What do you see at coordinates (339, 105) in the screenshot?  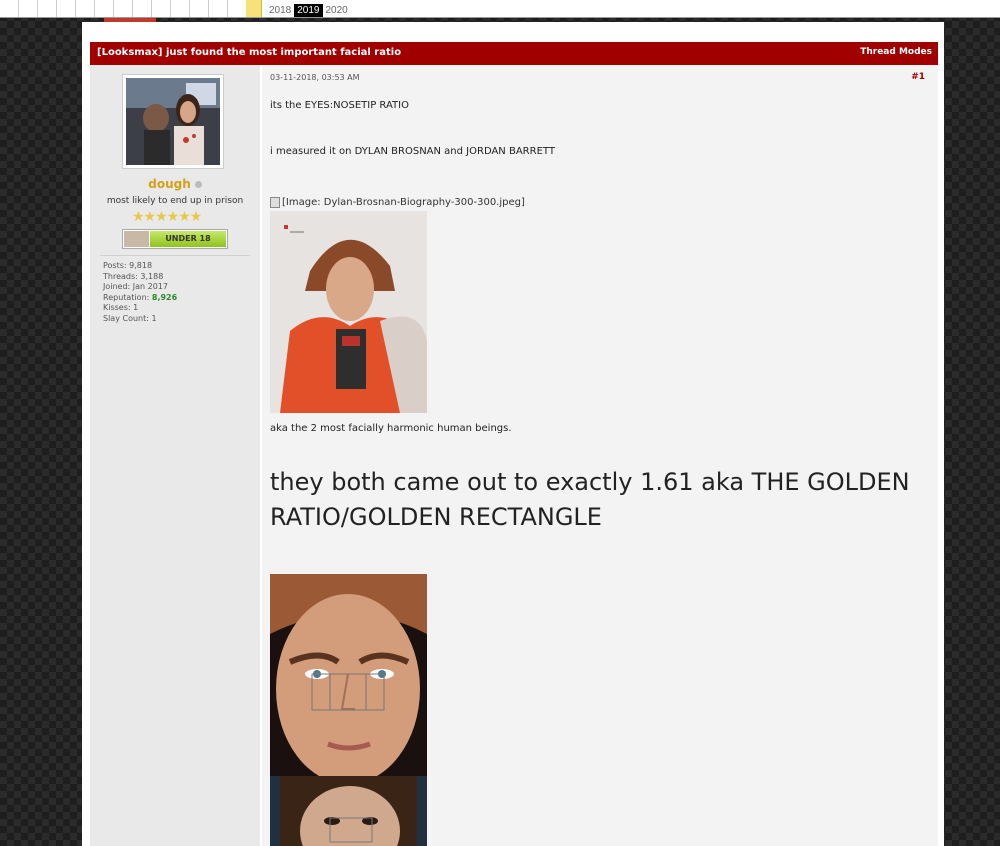 I see `post-line: its the EYES:NOSETIP RATIO` at bounding box center [339, 105].